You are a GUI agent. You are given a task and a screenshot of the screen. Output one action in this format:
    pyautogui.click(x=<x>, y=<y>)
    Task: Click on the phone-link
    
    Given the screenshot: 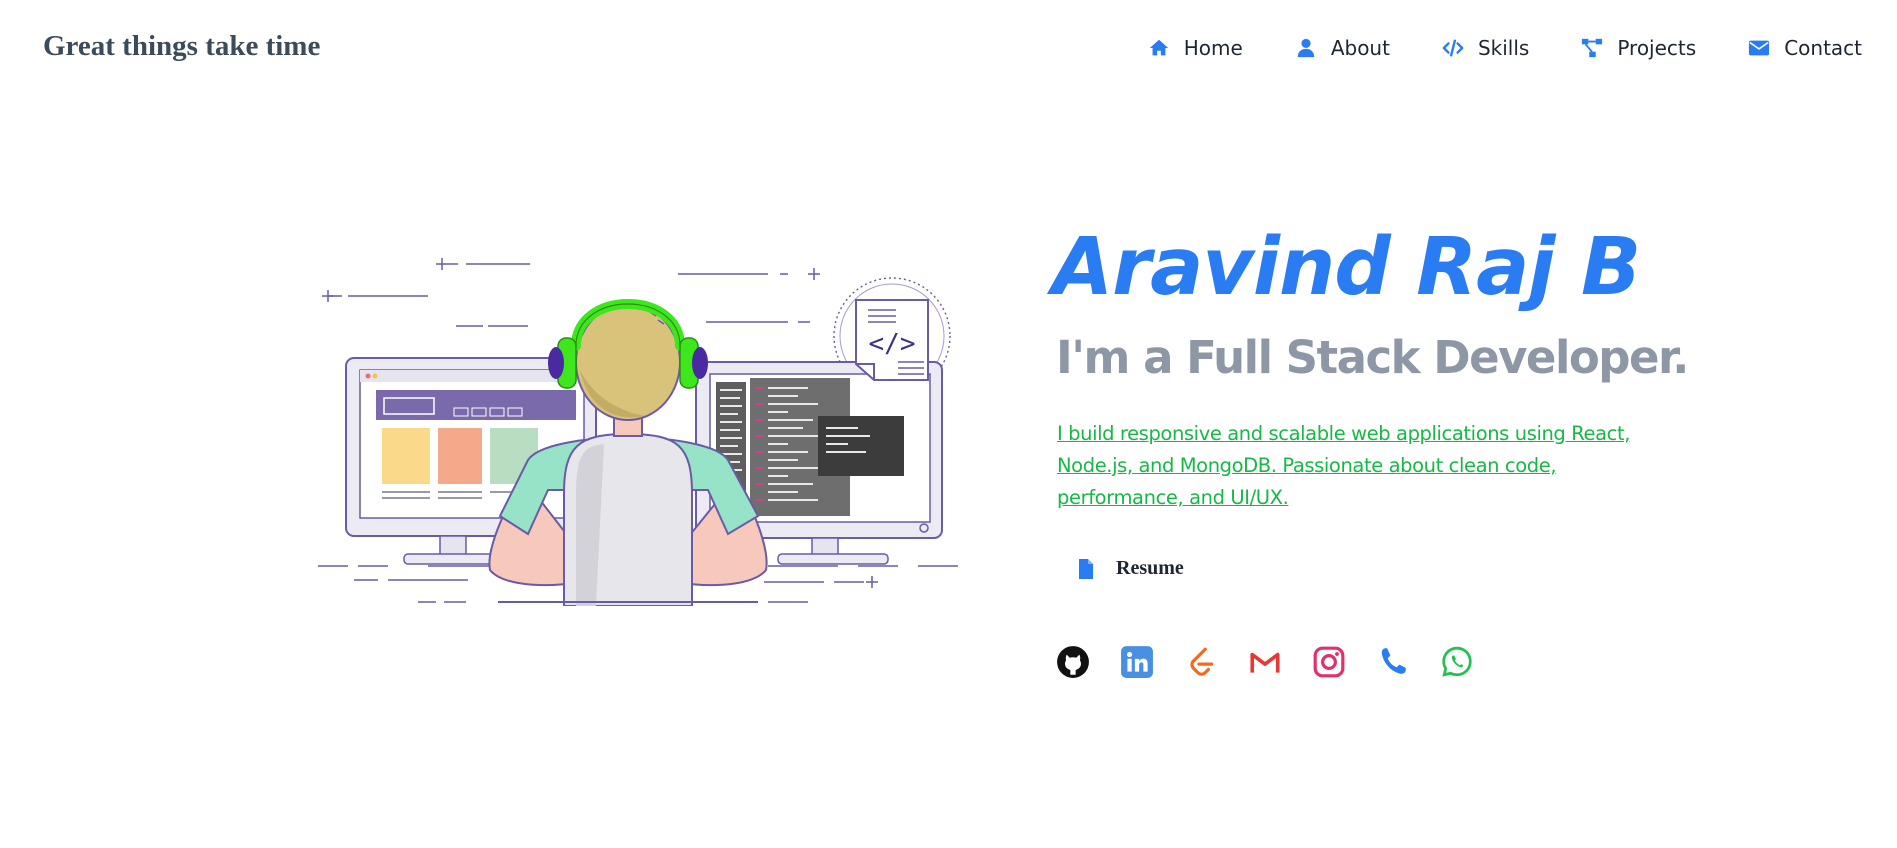 What is the action you would take?
    pyautogui.click(x=1393, y=662)
    